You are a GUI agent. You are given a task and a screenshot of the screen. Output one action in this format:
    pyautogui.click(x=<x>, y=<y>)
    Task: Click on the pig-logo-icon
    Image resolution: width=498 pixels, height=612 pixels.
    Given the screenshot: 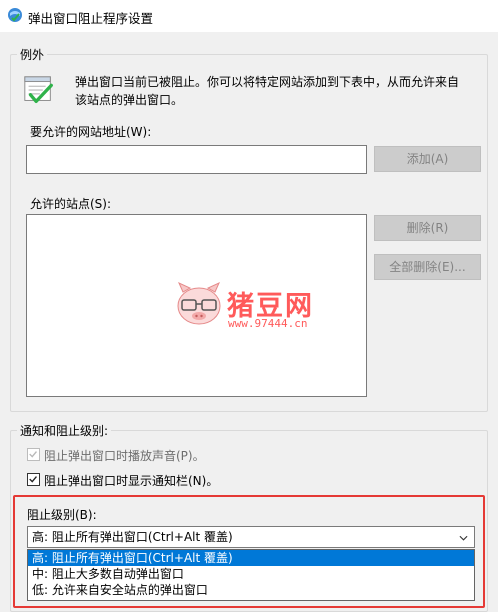 What is the action you would take?
    pyautogui.click(x=199, y=303)
    